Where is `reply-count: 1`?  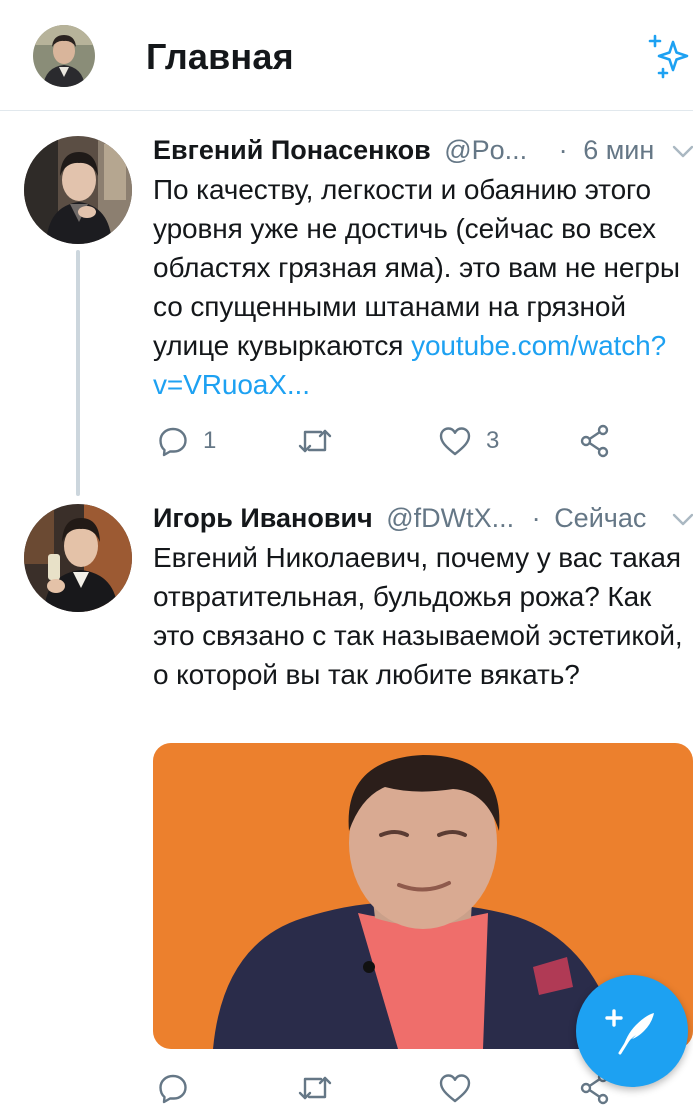
reply-count: 1 is located at coordinates (210, 440).